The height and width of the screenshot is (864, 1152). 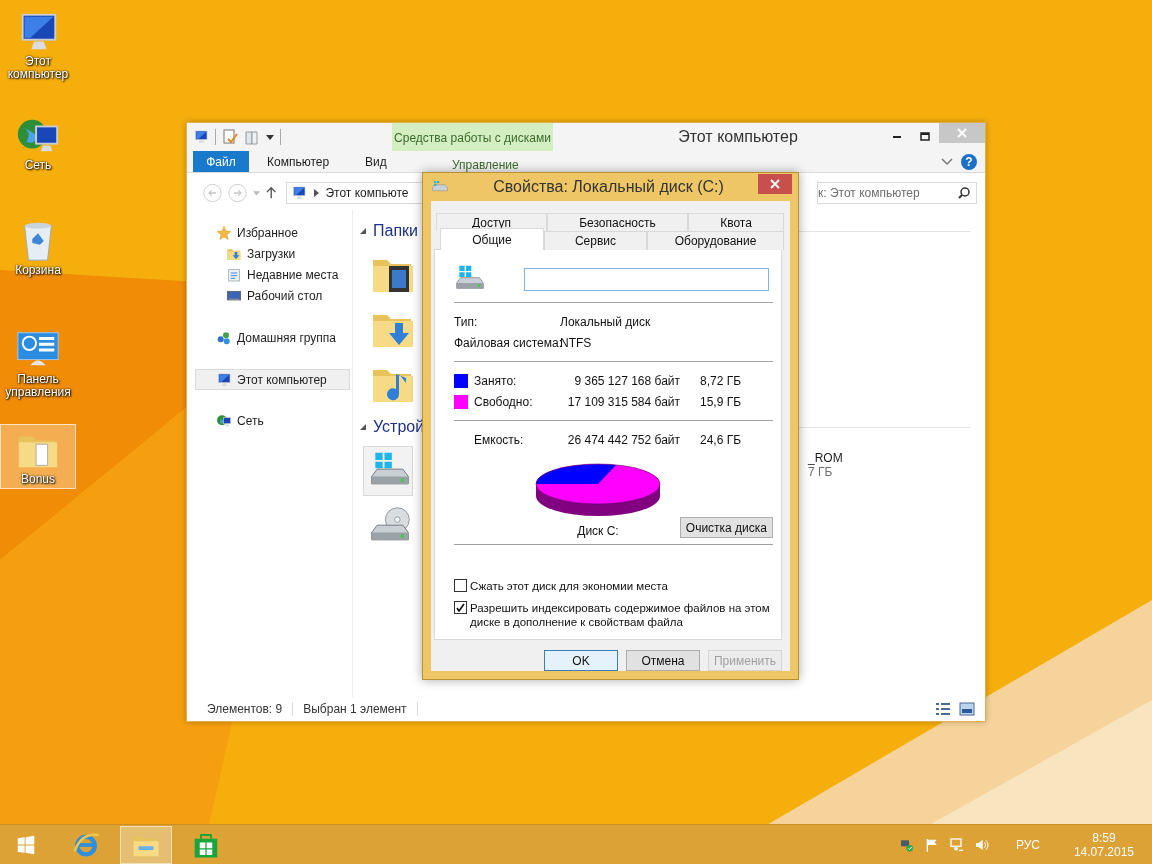 I want to click on drive-label: _ROM, so click(x=825, y=458).